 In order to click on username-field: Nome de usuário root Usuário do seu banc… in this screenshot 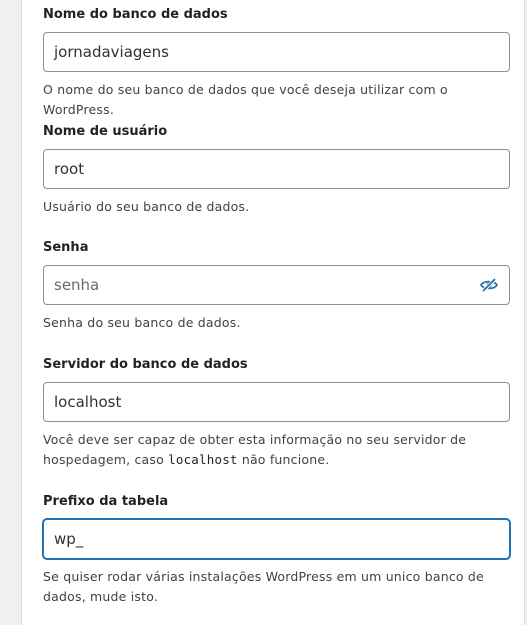, I will do `click(276, 170)`.